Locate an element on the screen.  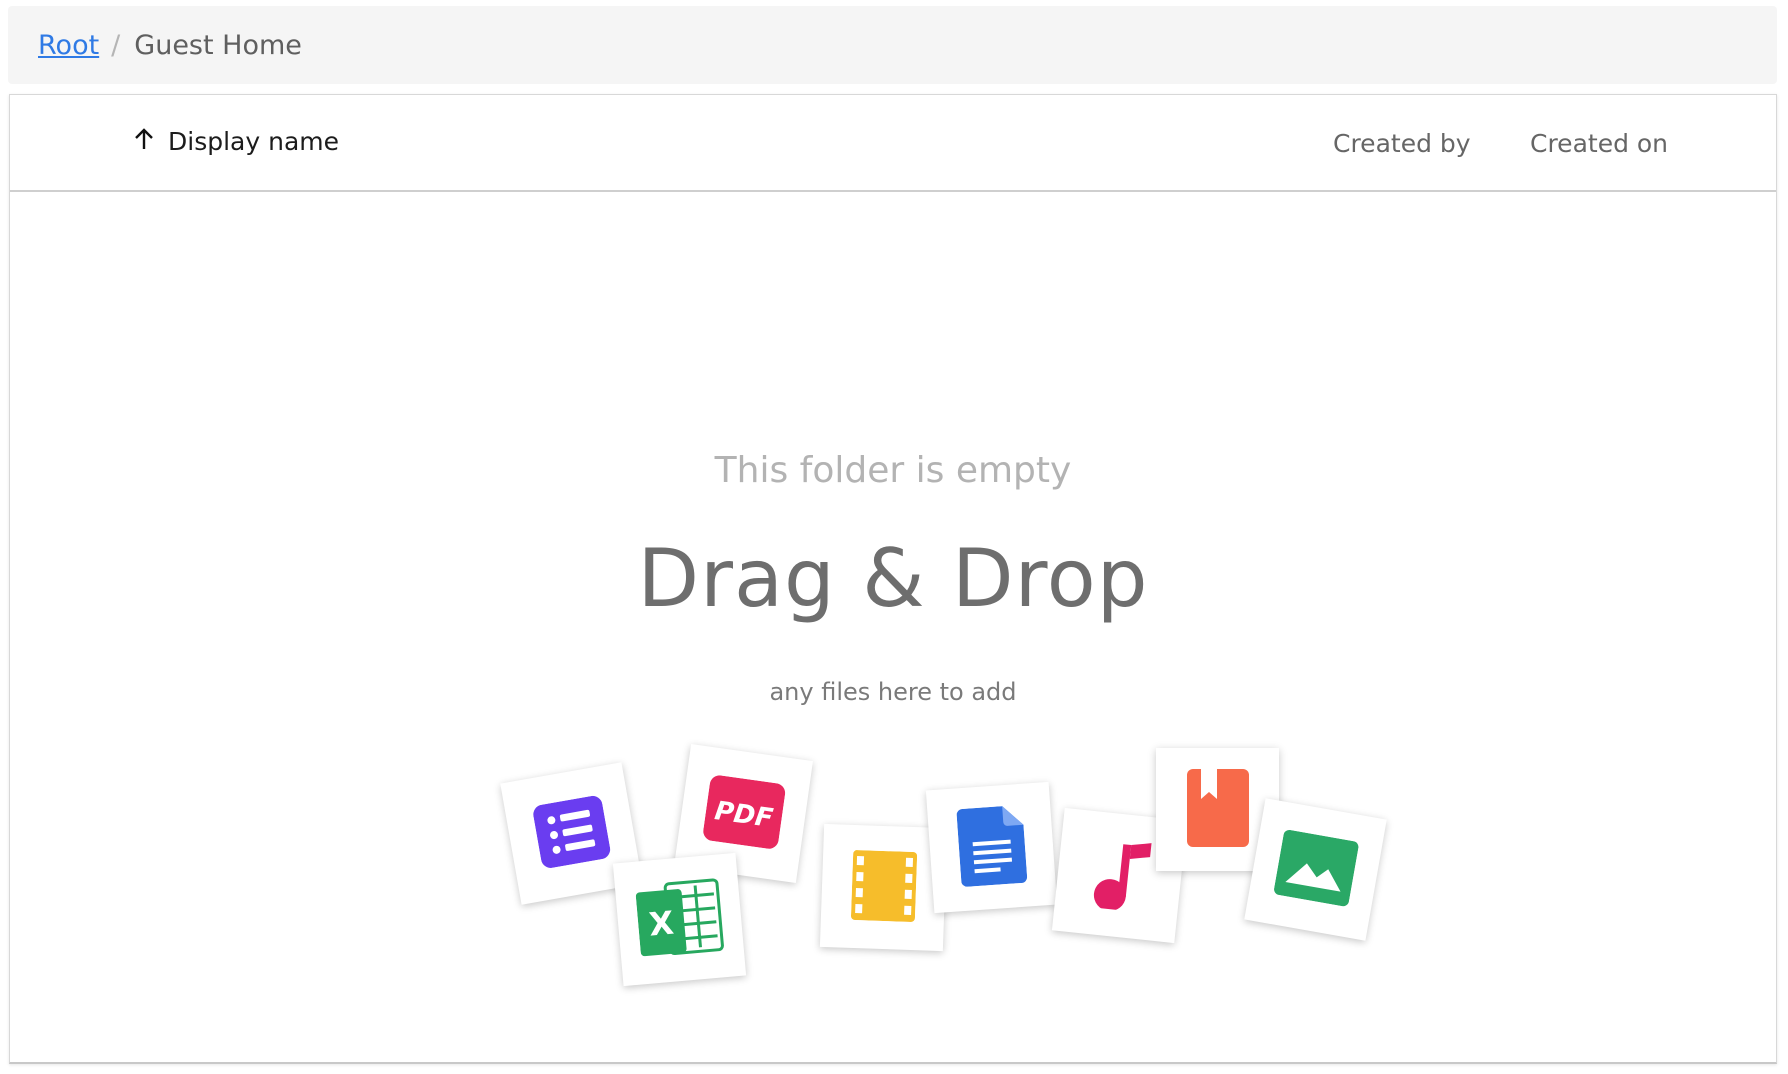
drag-drop-subtitle: any files here to add is located at coordinates (893, 692).